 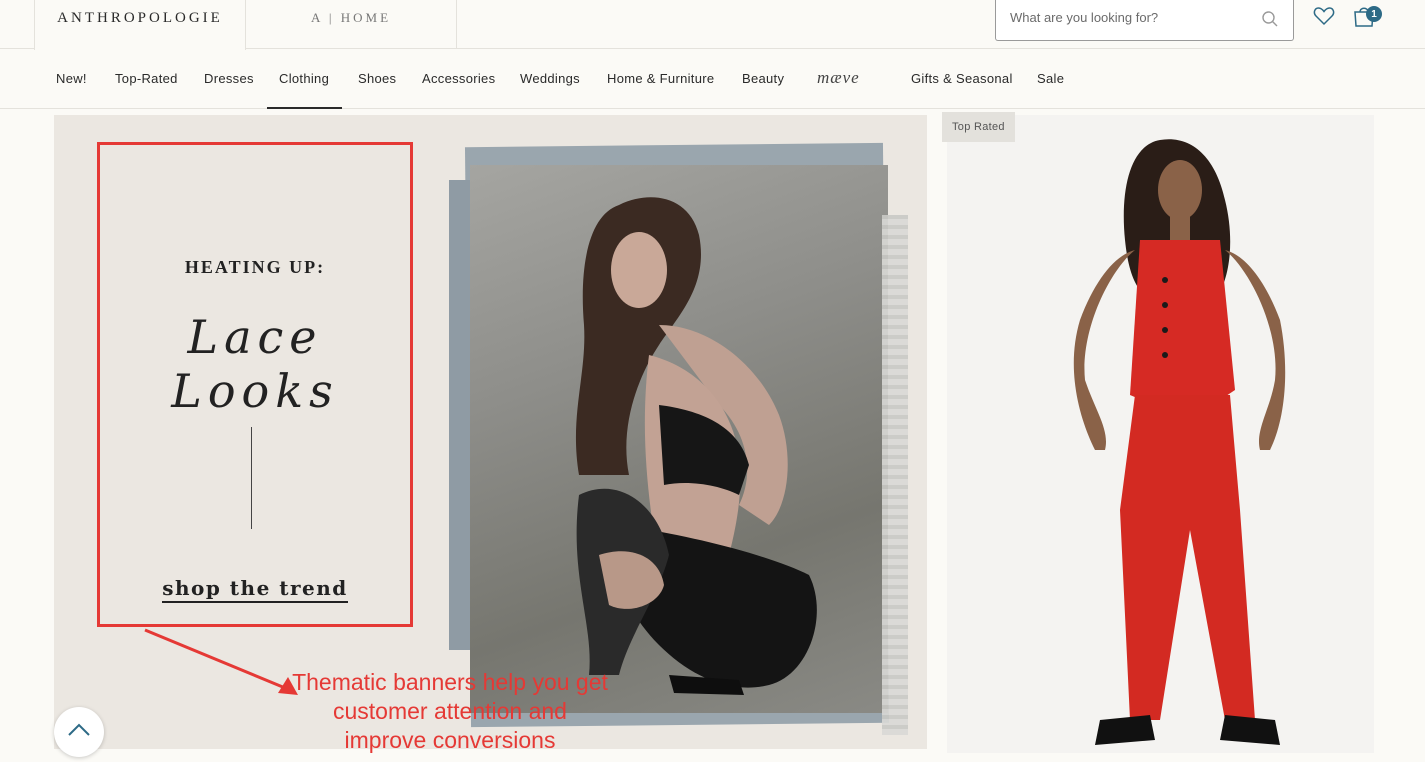 What do you see at coordinates (304, 78) in the screenshot?
I see `nav-item-clothing: Clothing` at bounding box center [304, 78].